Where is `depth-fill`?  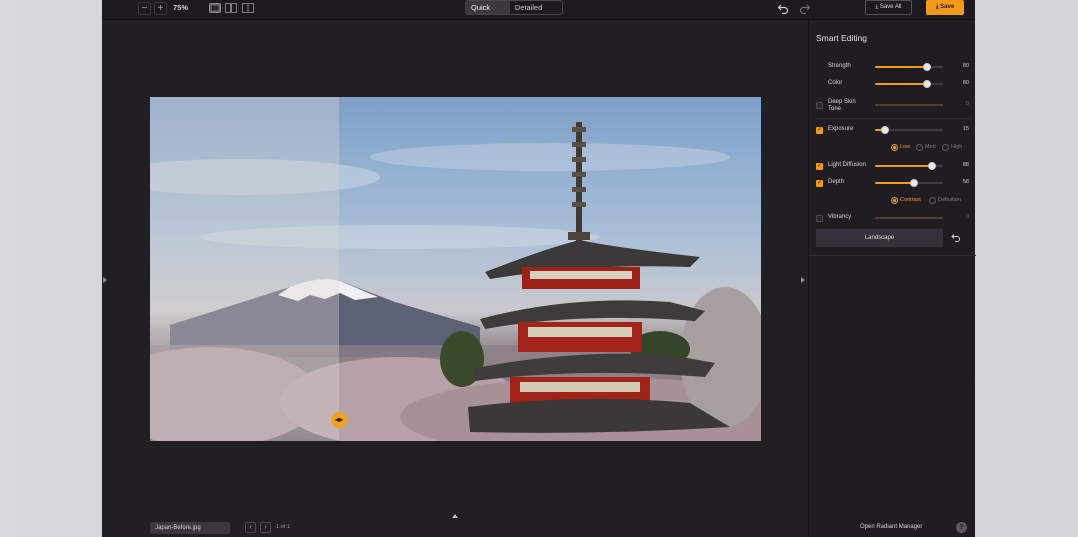 depth-fill is located at coordinates (894, 183).